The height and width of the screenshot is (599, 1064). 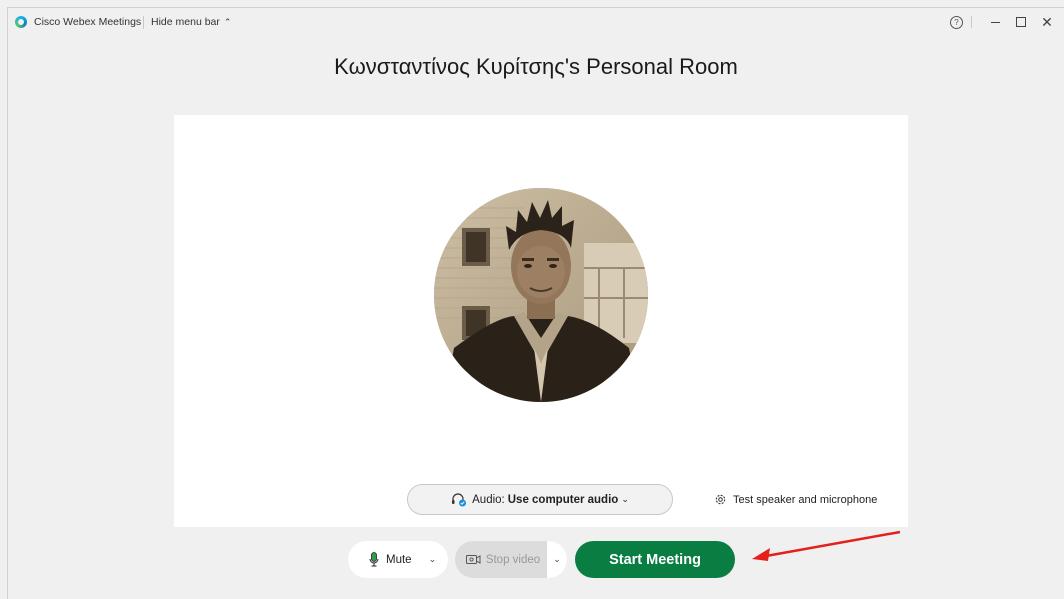 I want to click on stop-video-label: Stop video, so click(x=513, y=559).